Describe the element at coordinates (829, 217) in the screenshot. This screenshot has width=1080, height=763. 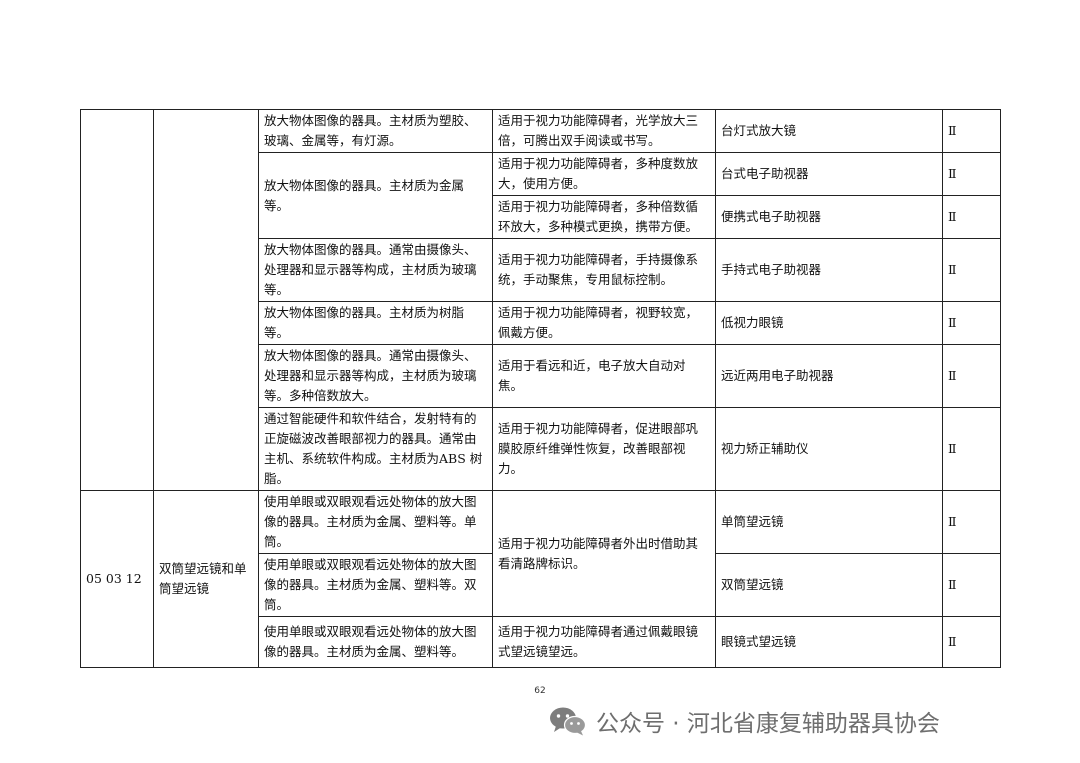
I see `product-name-cell: 便携式电子助视器` at that location.